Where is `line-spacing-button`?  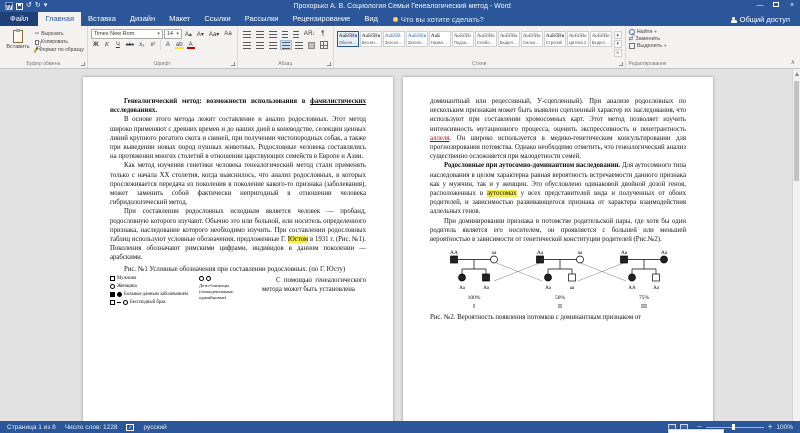 line-spacing-button is located at coordinates (299, 45).